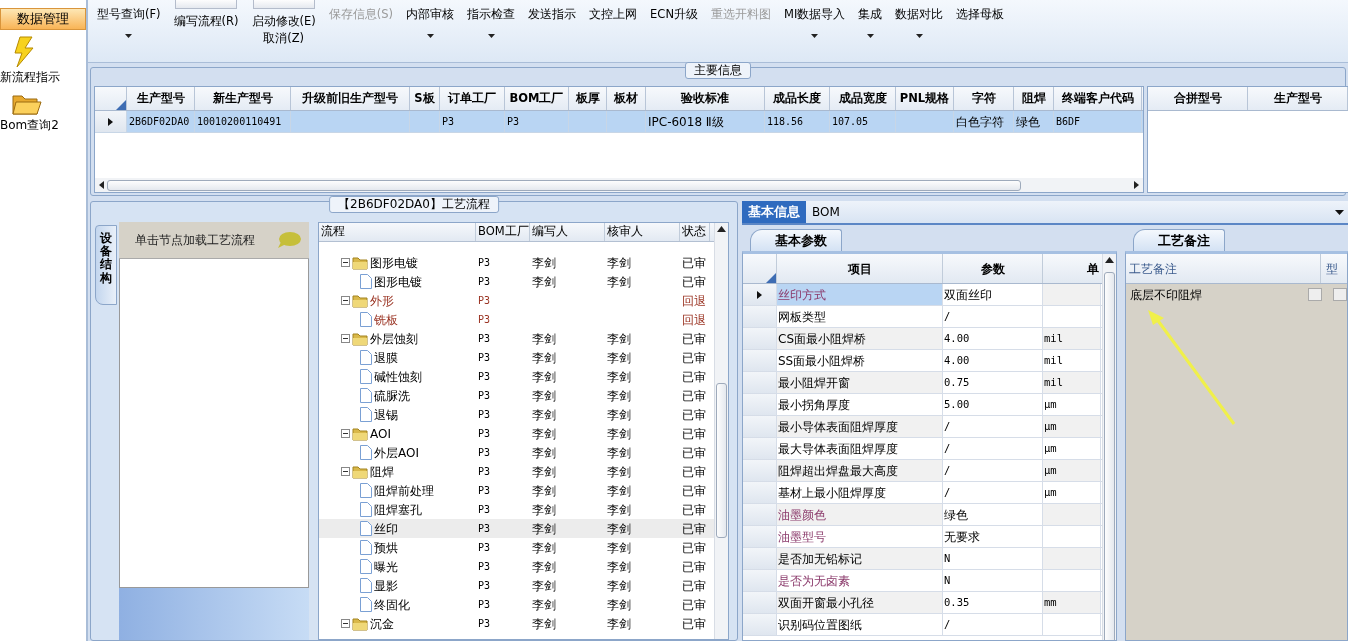  What do you see at coordinates (826, 212) in the screenshot?
I see `tab: BOM` at bounding box center [826, 212].